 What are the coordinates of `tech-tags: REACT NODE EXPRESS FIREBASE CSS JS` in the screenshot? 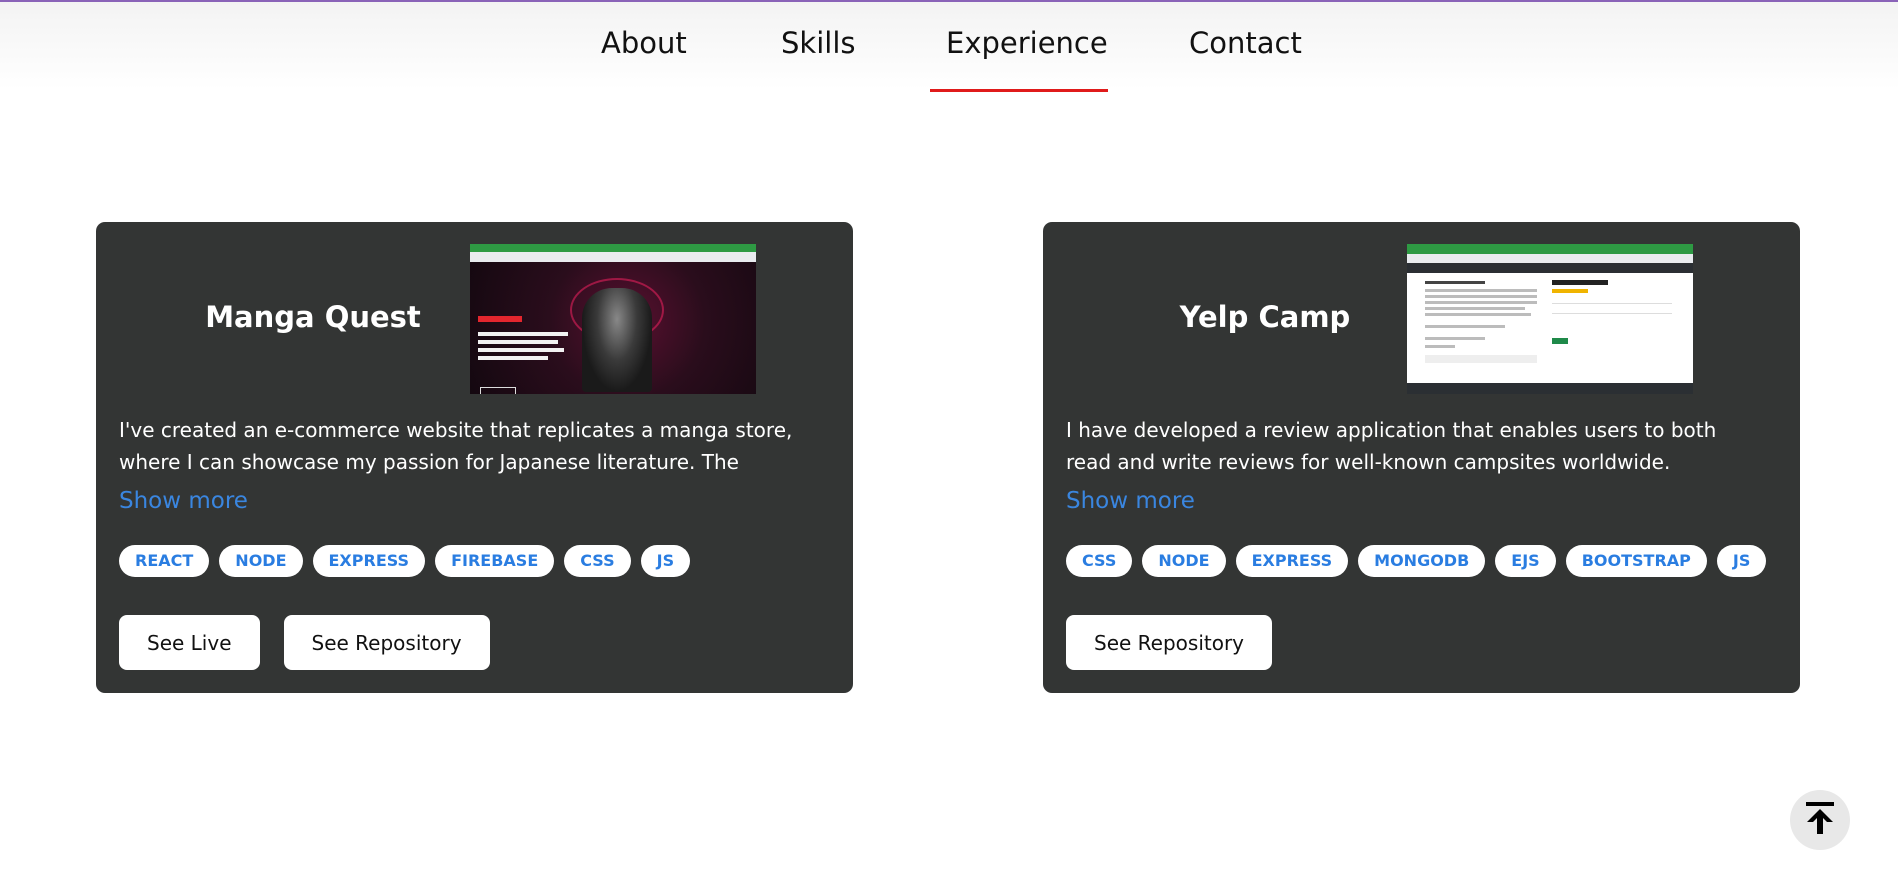 It's located at (405, 561).